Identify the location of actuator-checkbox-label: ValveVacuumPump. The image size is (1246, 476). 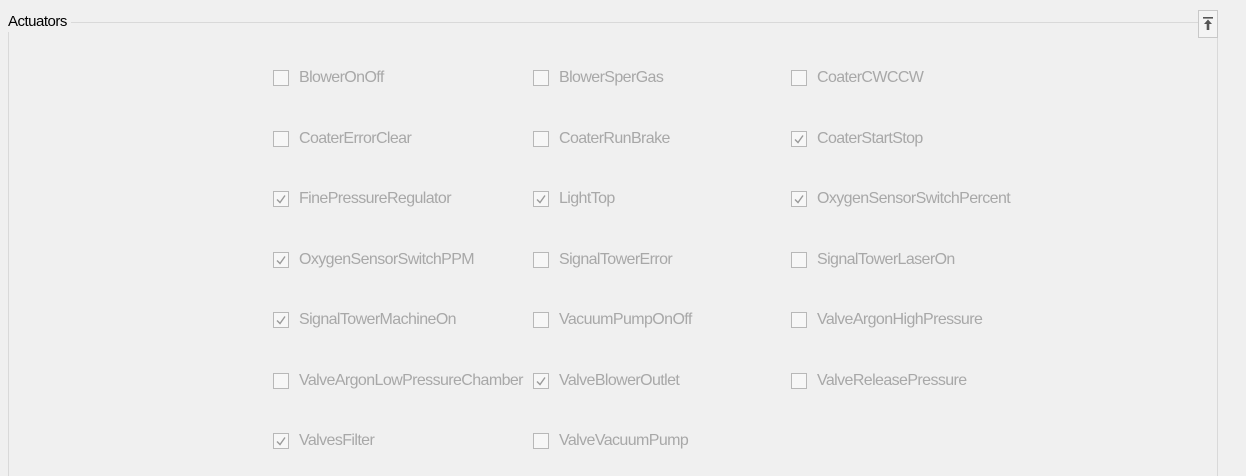
(624, 440).